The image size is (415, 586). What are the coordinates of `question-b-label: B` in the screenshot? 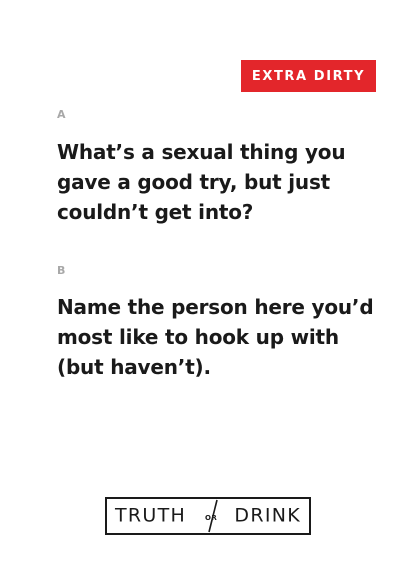 It's located at (61, 270).